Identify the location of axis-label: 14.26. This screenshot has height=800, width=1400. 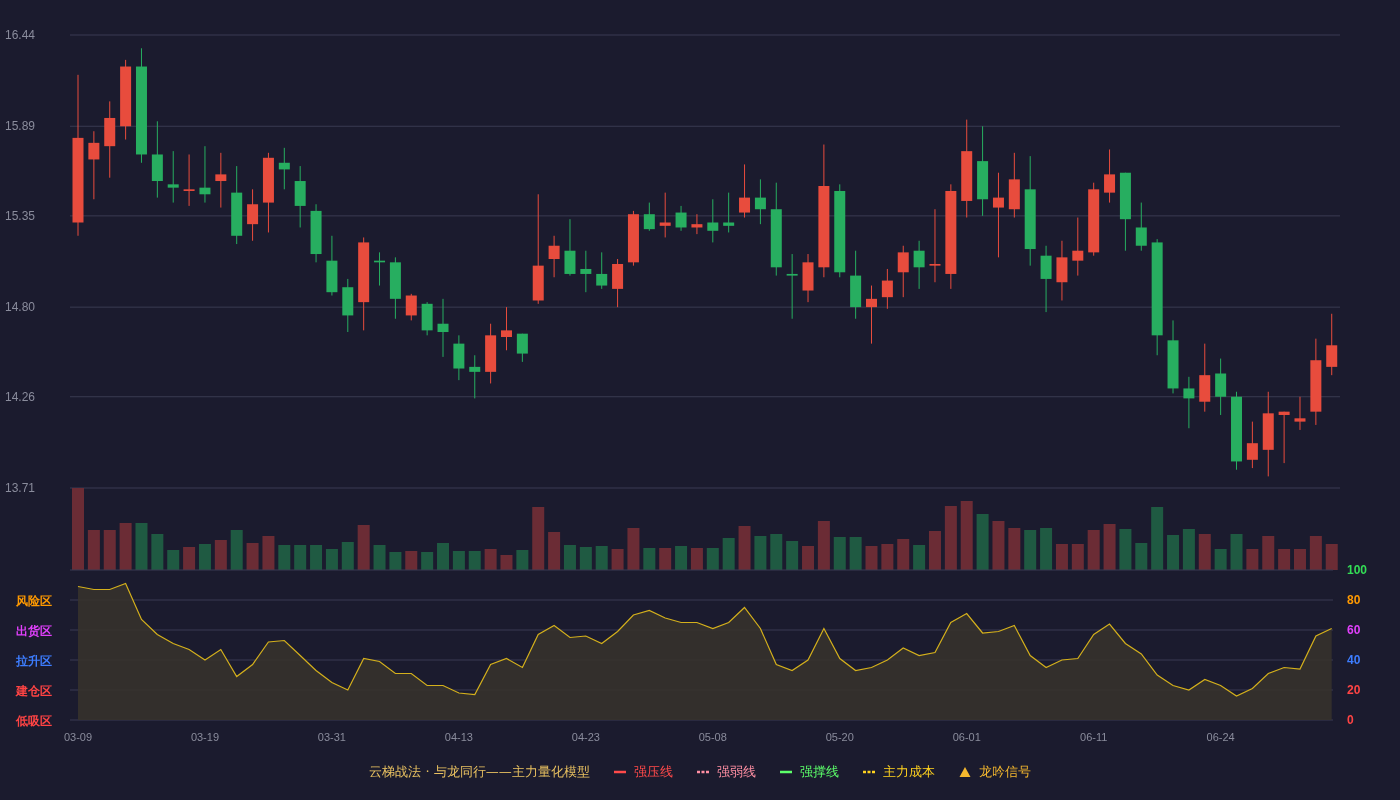
(20, 396).